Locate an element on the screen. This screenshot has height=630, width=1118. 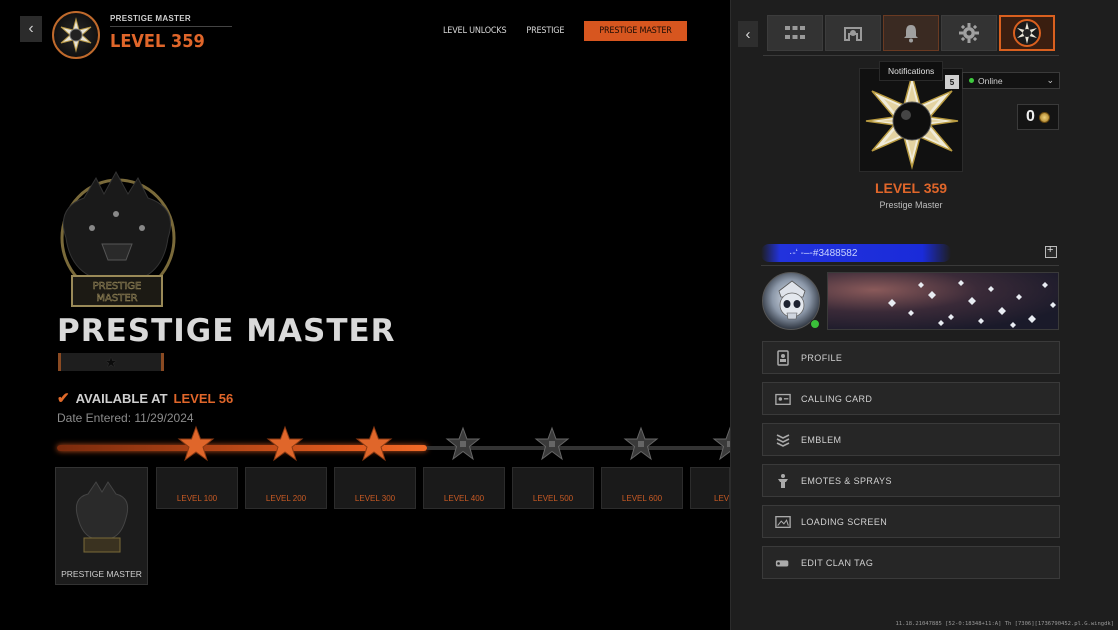
cerberus-badge-icon is located at coordinates (102, 517).